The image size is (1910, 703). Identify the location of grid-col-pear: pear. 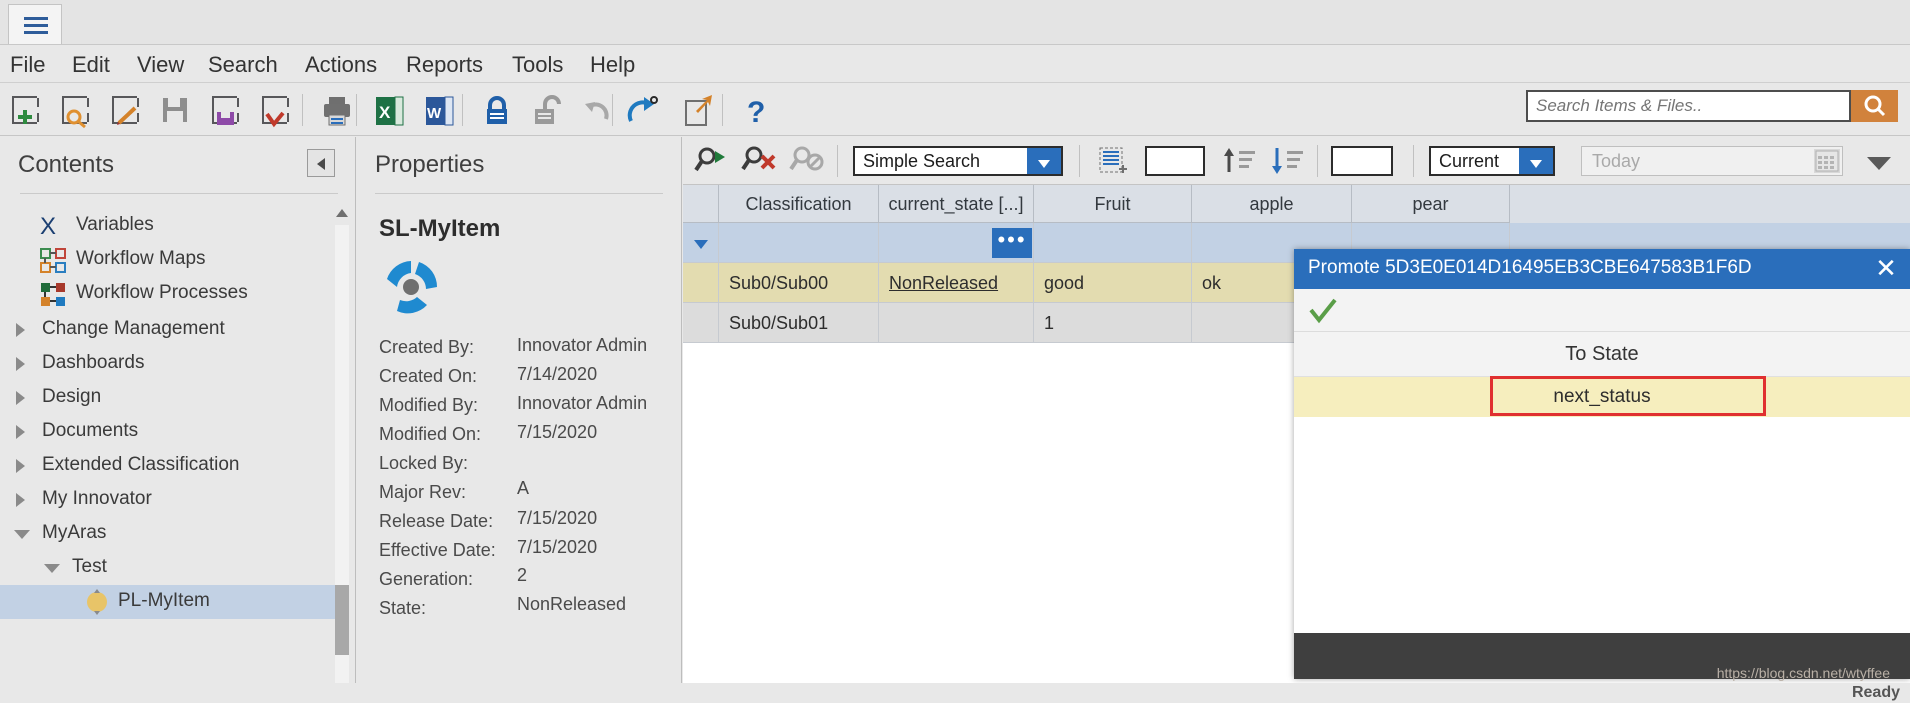
(1431, 204).